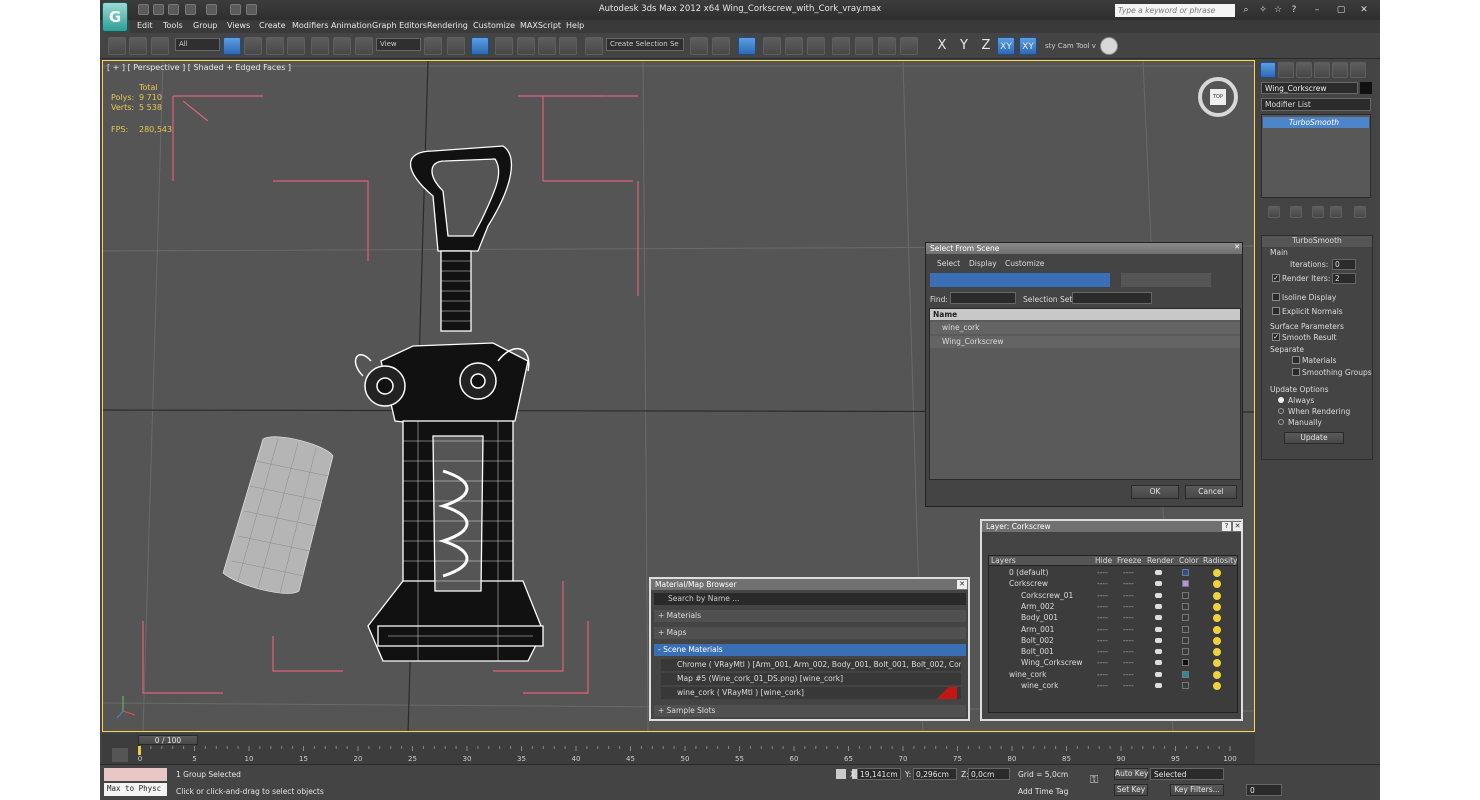  I want to click on menu-rendering: Rendering, so click(447, 25).